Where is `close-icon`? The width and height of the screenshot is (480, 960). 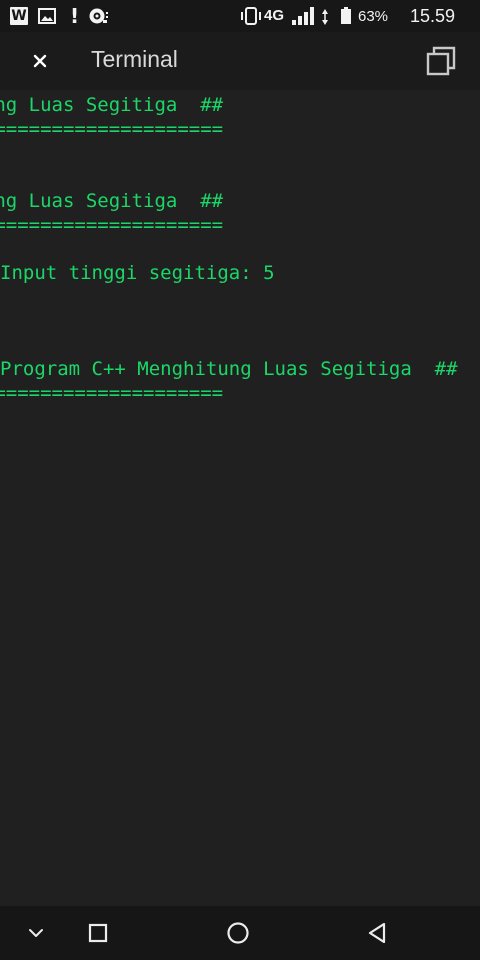 close-icon is located at coordinates (40, 61).